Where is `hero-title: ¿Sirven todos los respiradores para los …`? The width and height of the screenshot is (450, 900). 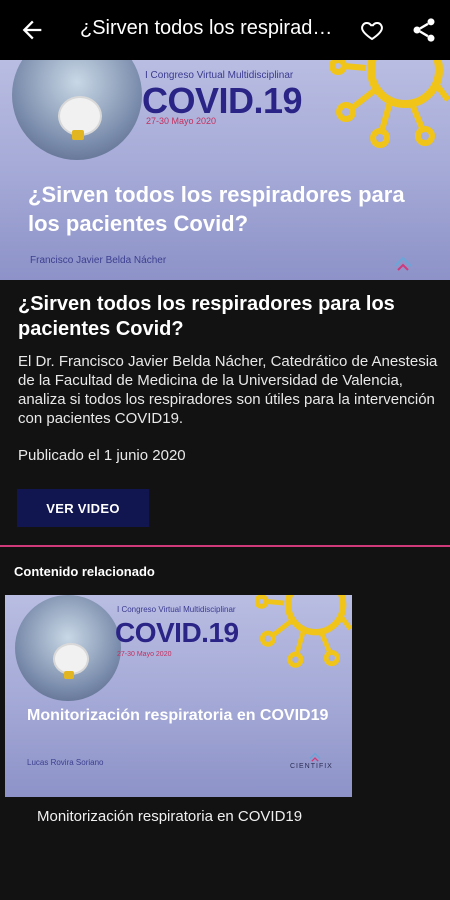
hero-title: ¿Sirven todos los respiradores para los … is located at coordinates (216, 209).